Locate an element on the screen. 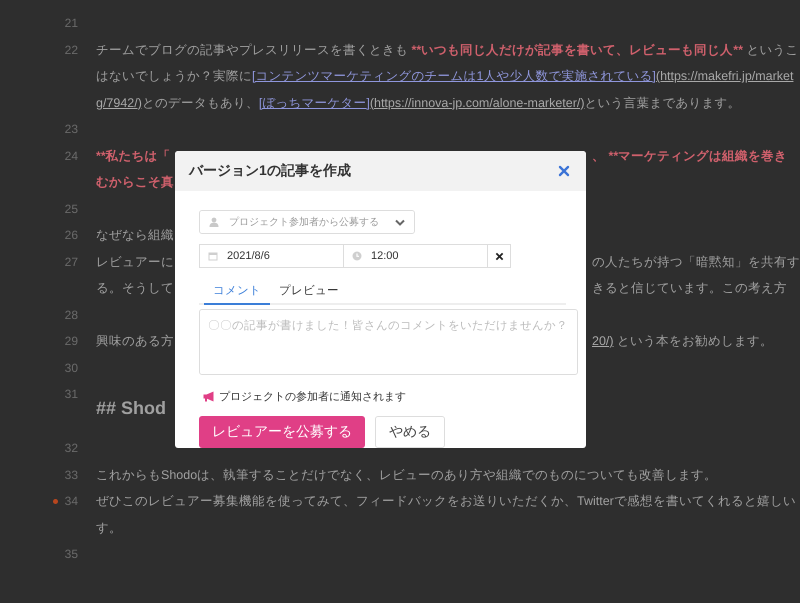 This screenshot has height=603, width=800. line-number: 34 is located at coordinates (71, 501).